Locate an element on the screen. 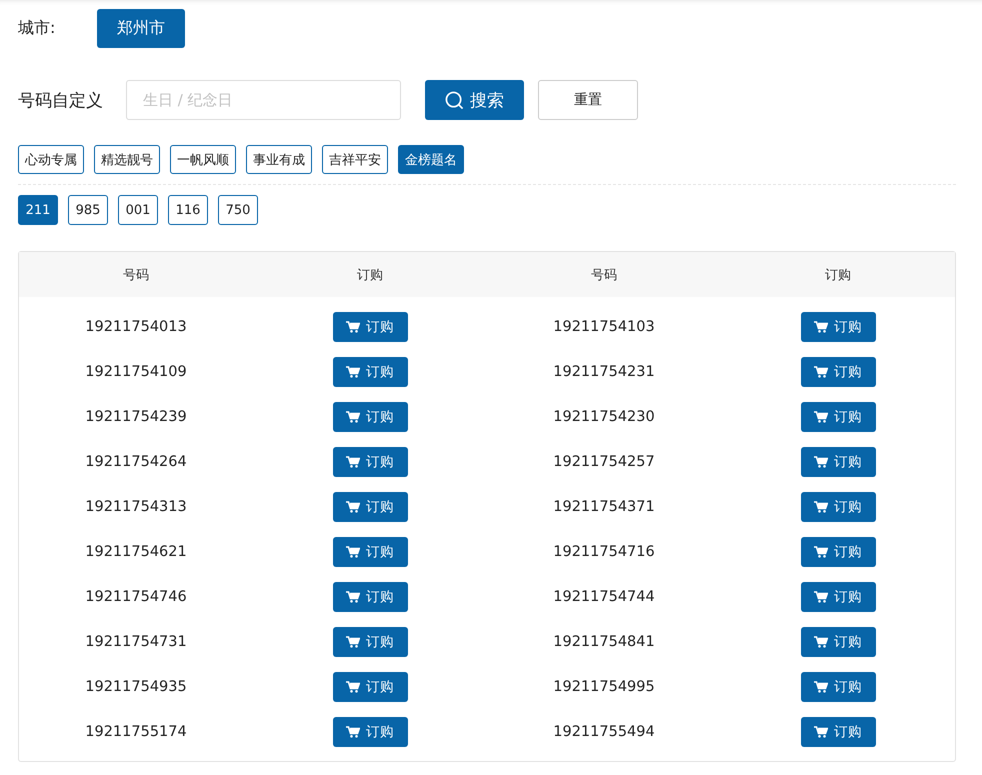 The height and width of the screenshot is (775, 982). phone-number: 19211754744 is located at coordinates (604, 596).